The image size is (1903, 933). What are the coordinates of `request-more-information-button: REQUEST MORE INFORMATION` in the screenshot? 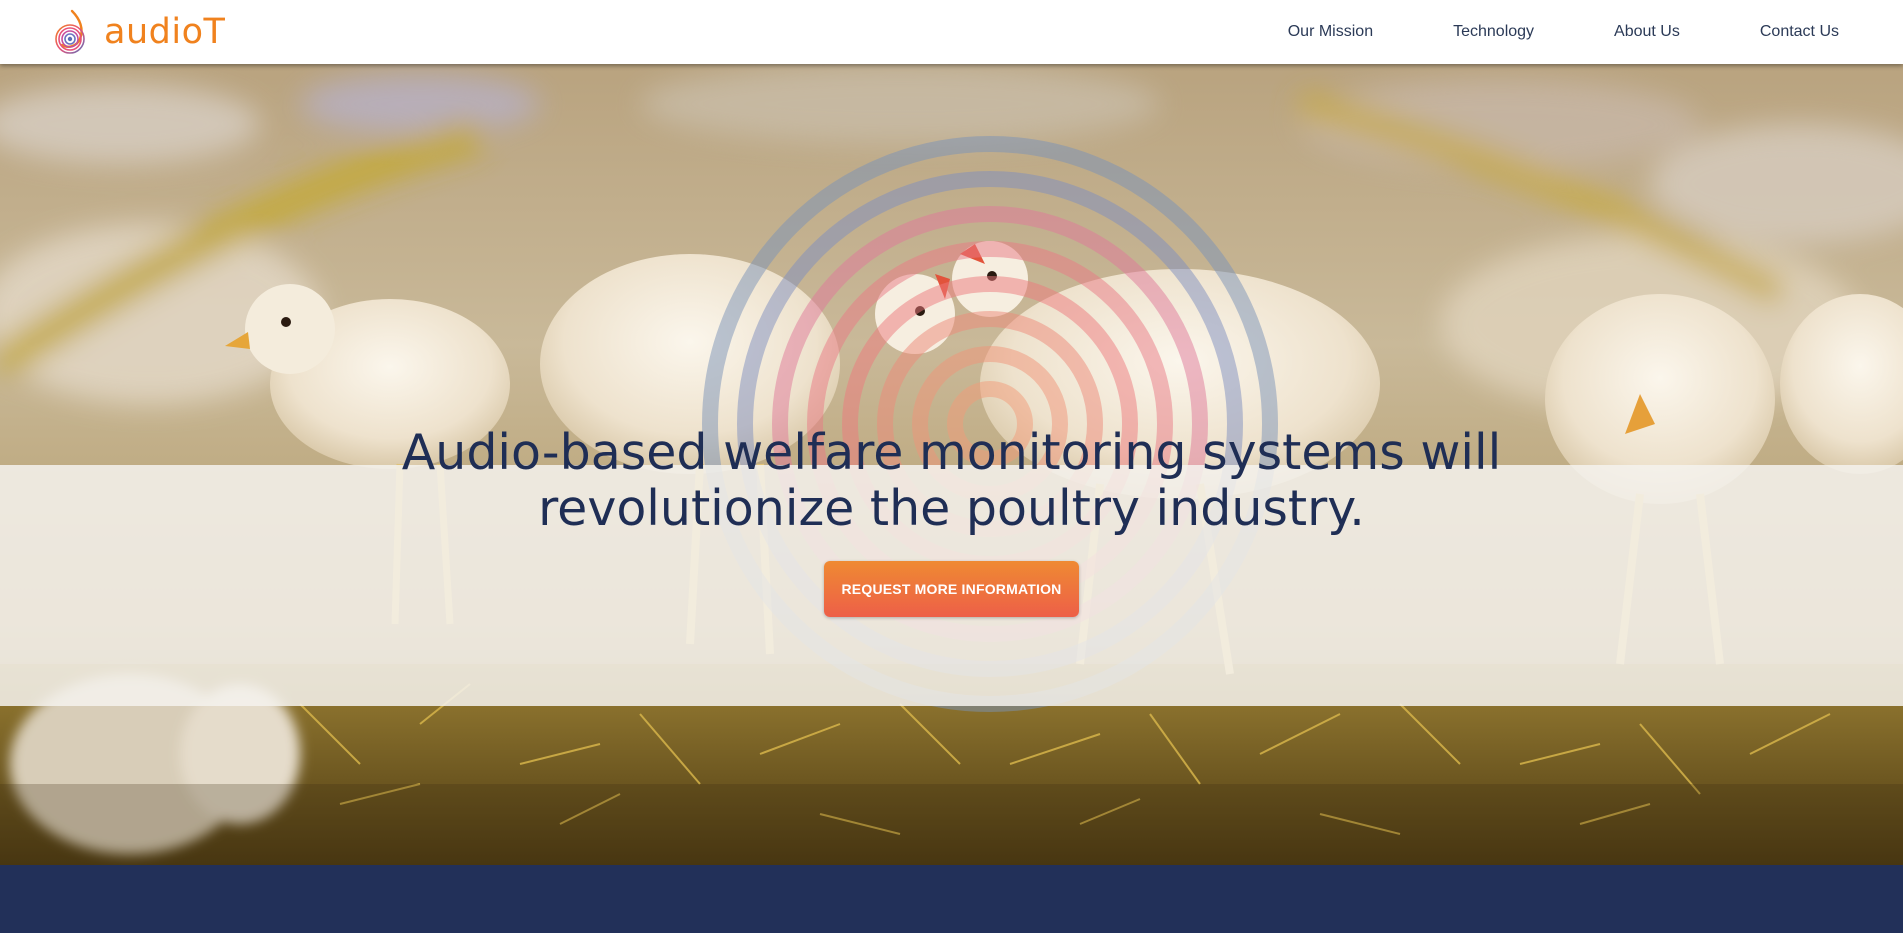 It's located at (951, 589).